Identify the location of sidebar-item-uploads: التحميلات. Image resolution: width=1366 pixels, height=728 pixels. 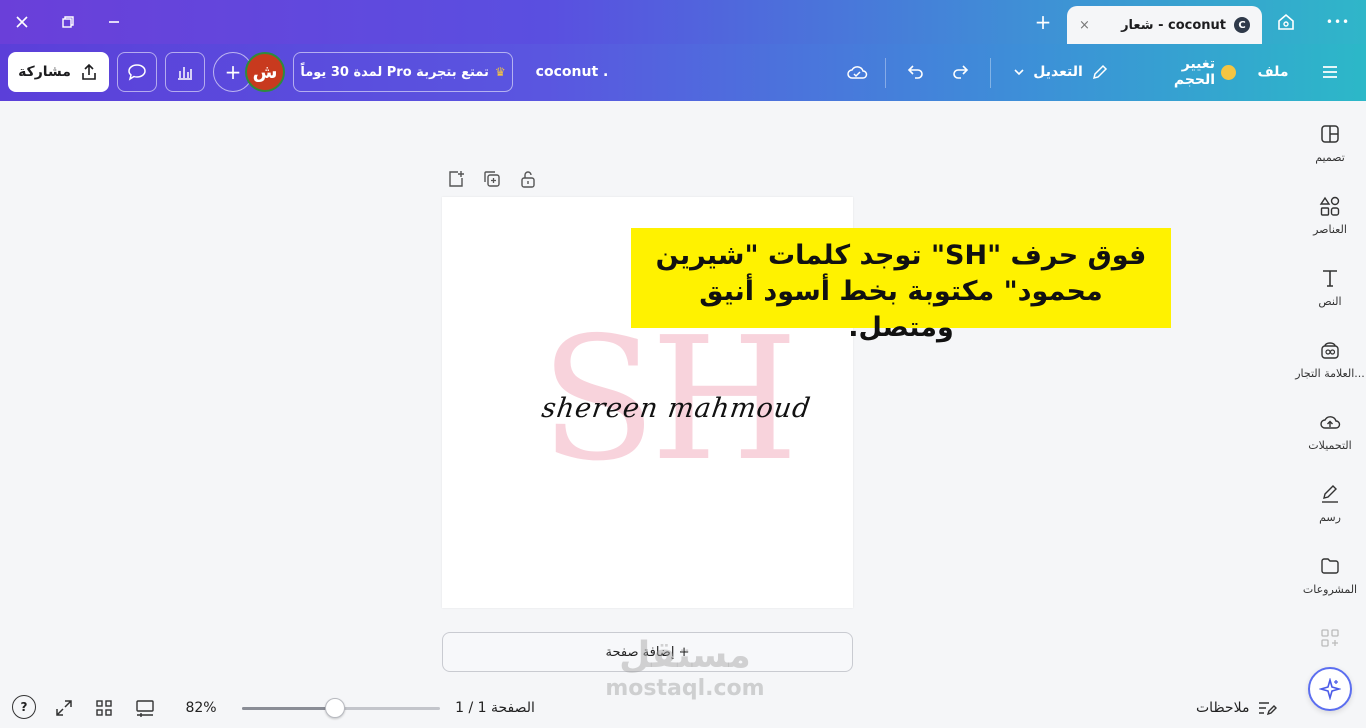
(1330, 442).